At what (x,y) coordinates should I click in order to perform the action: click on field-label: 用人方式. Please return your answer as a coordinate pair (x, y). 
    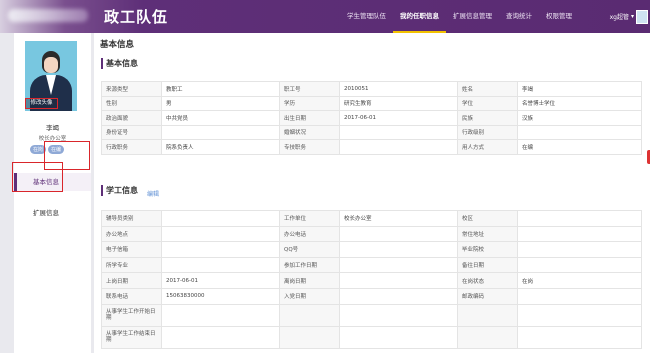
    Looking at the image, I should click on (487, 147).